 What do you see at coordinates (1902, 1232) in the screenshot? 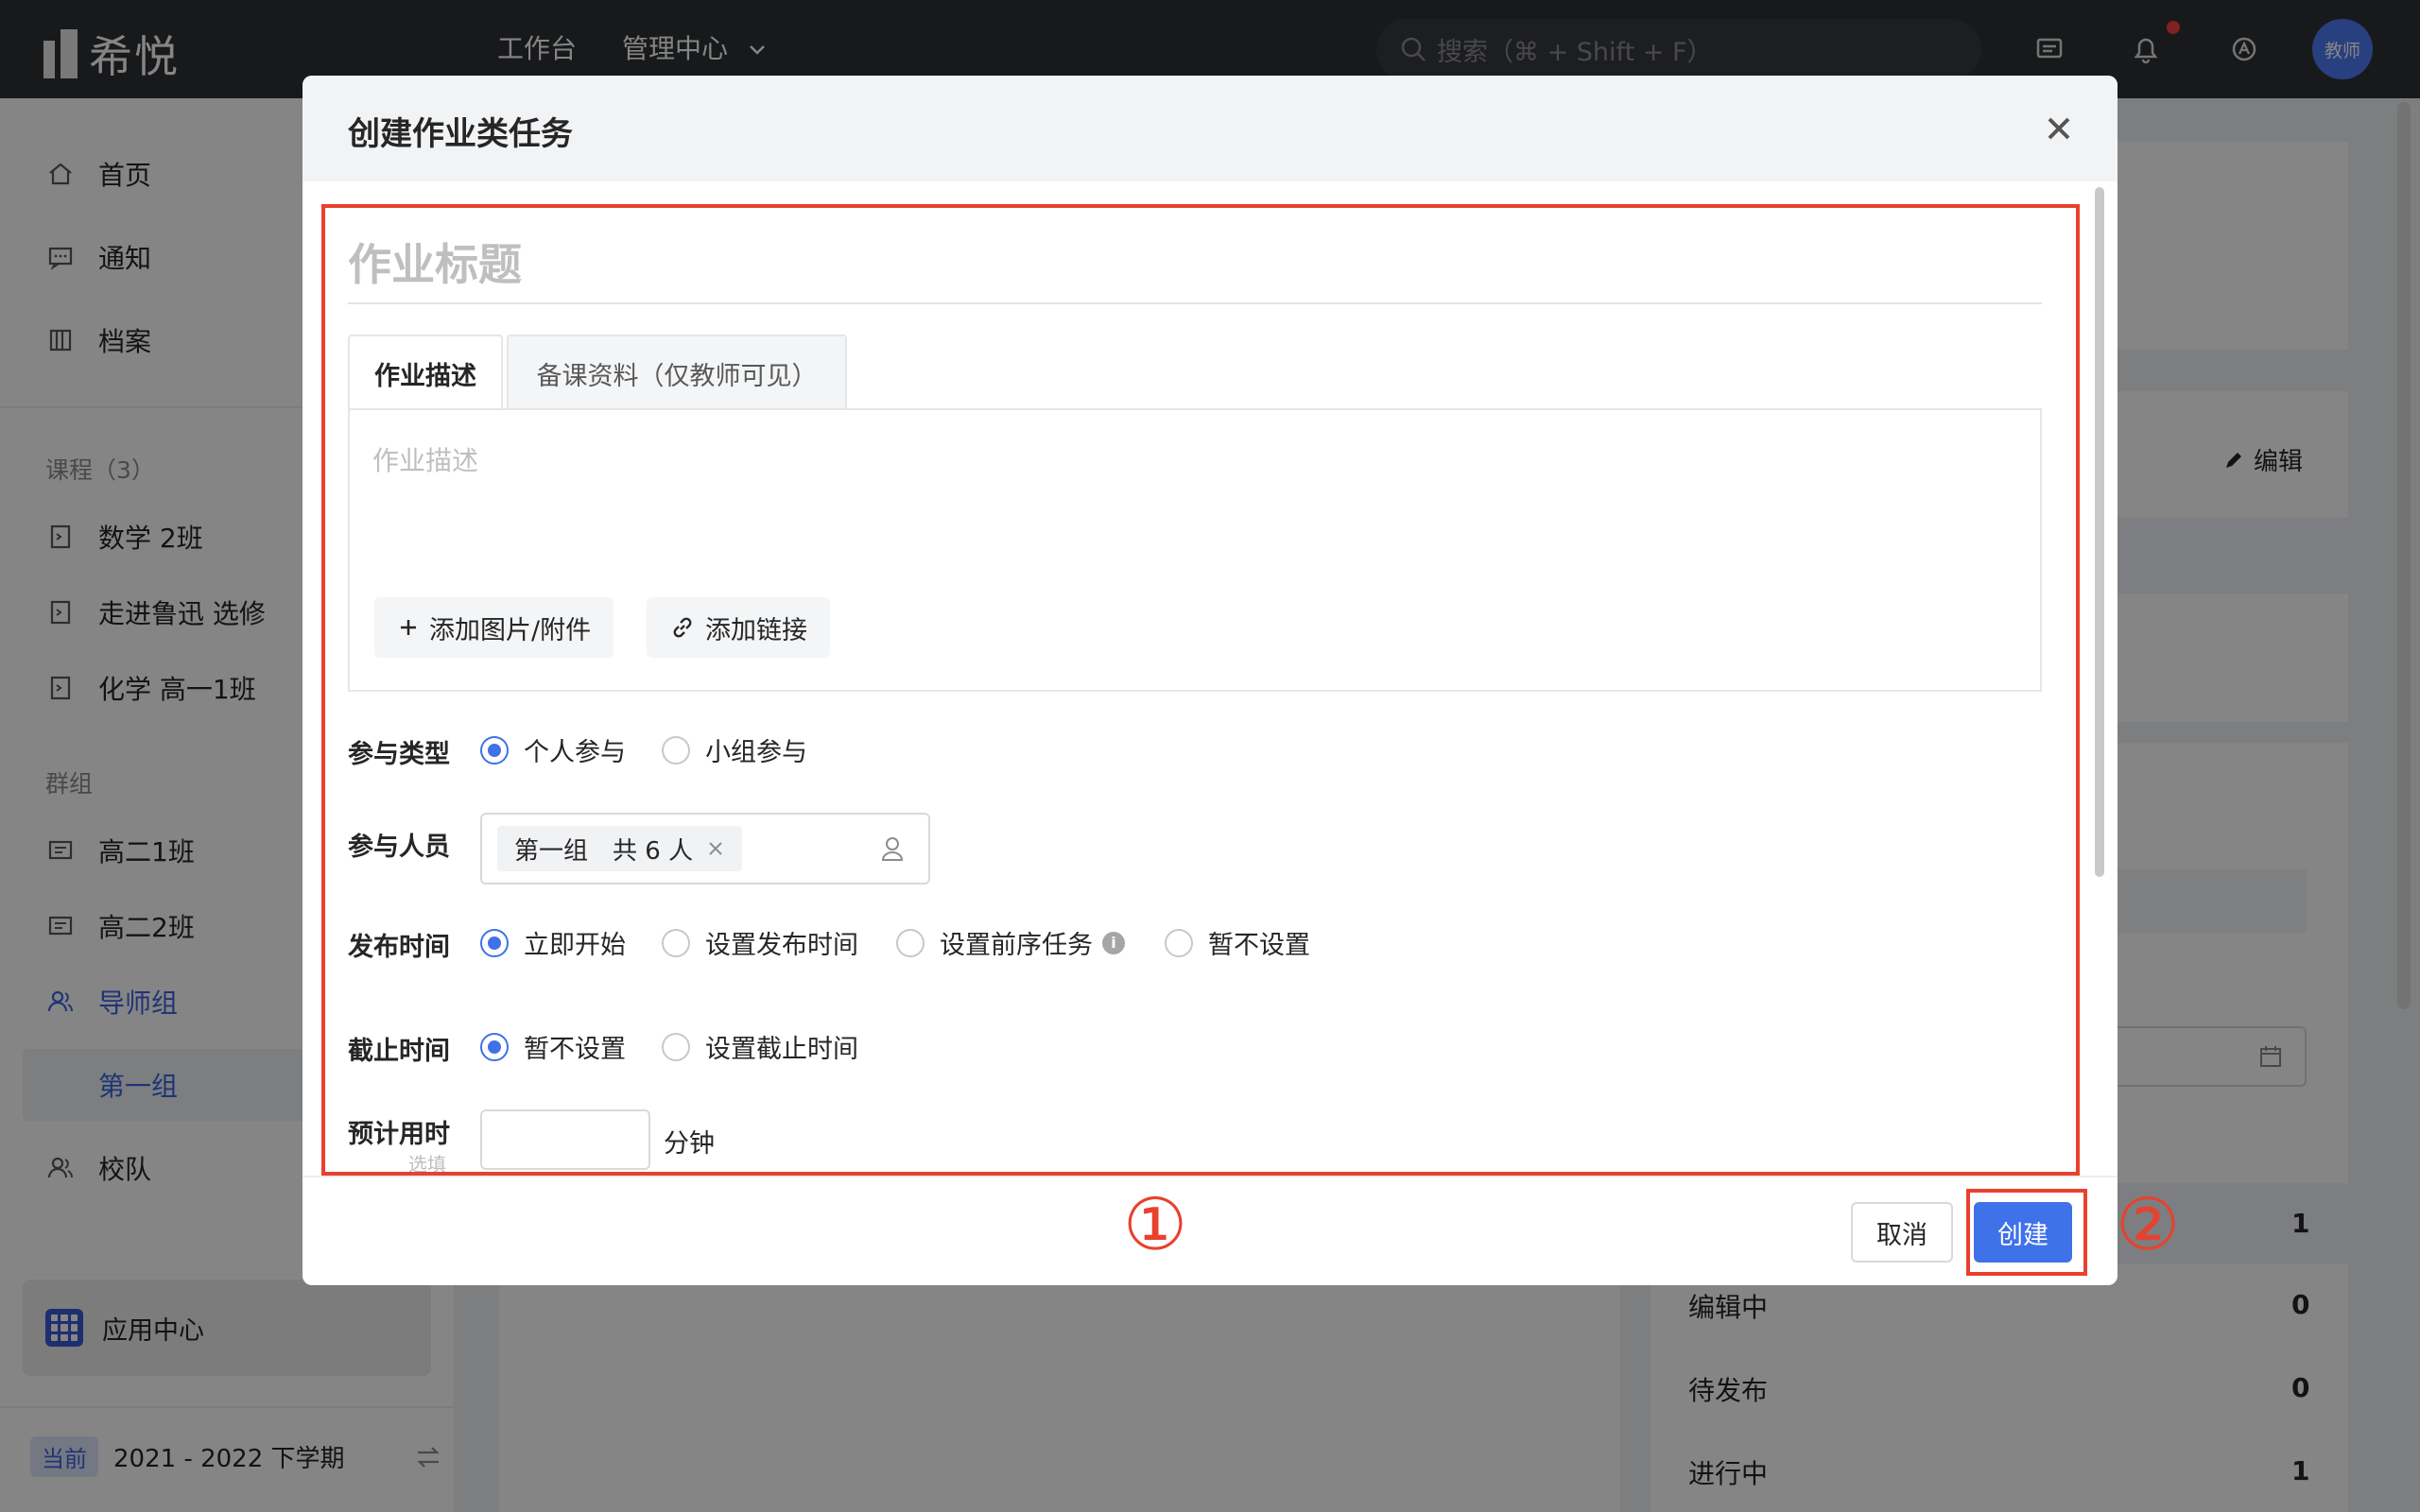
I see `cancel-button: 取消` at bounding box center [1902, 1232].